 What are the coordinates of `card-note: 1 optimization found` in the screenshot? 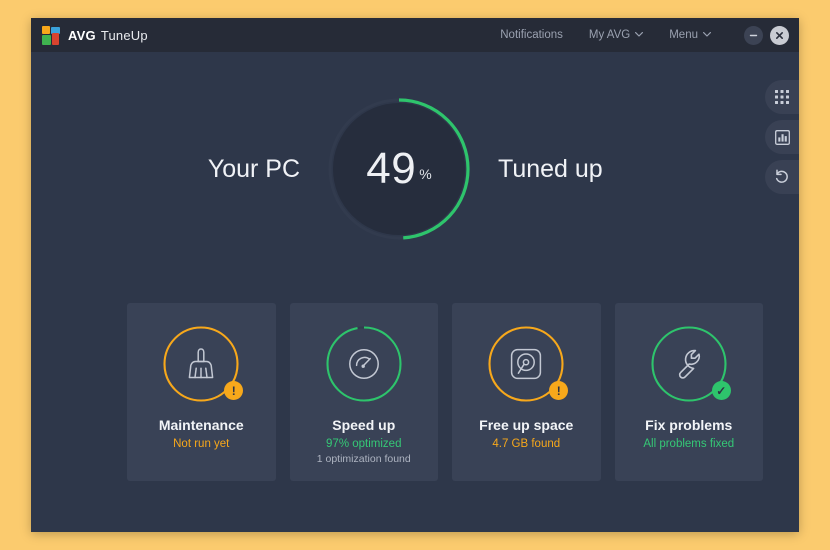 It's located at (363, 459).